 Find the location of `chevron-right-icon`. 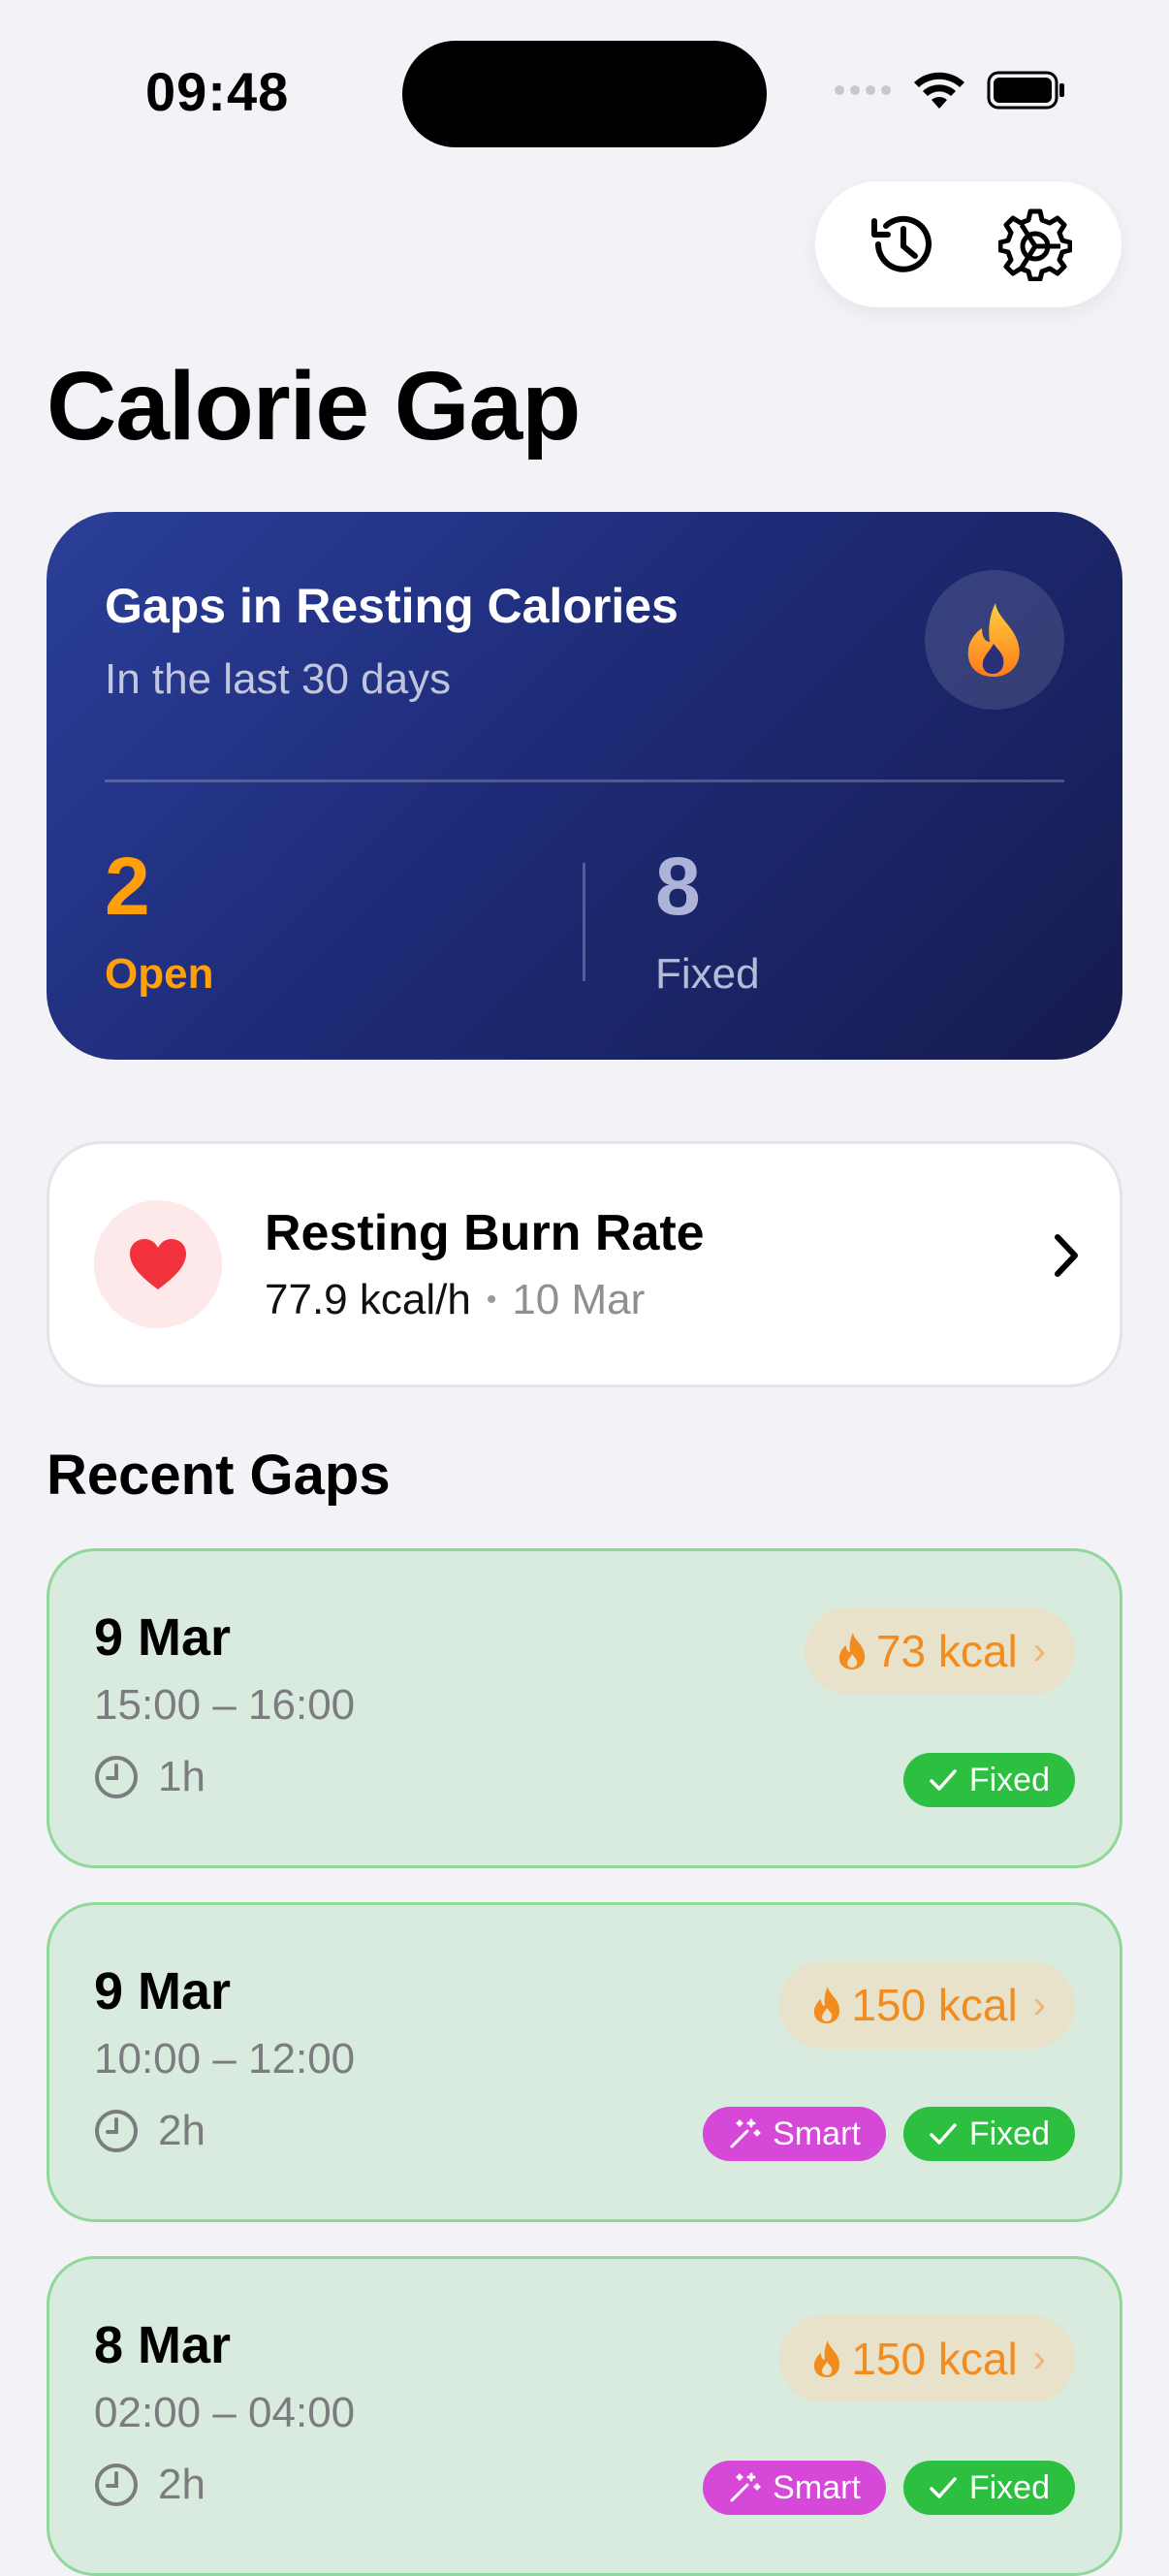

chevron-right-icon is located at coordinates (1066, 1258).